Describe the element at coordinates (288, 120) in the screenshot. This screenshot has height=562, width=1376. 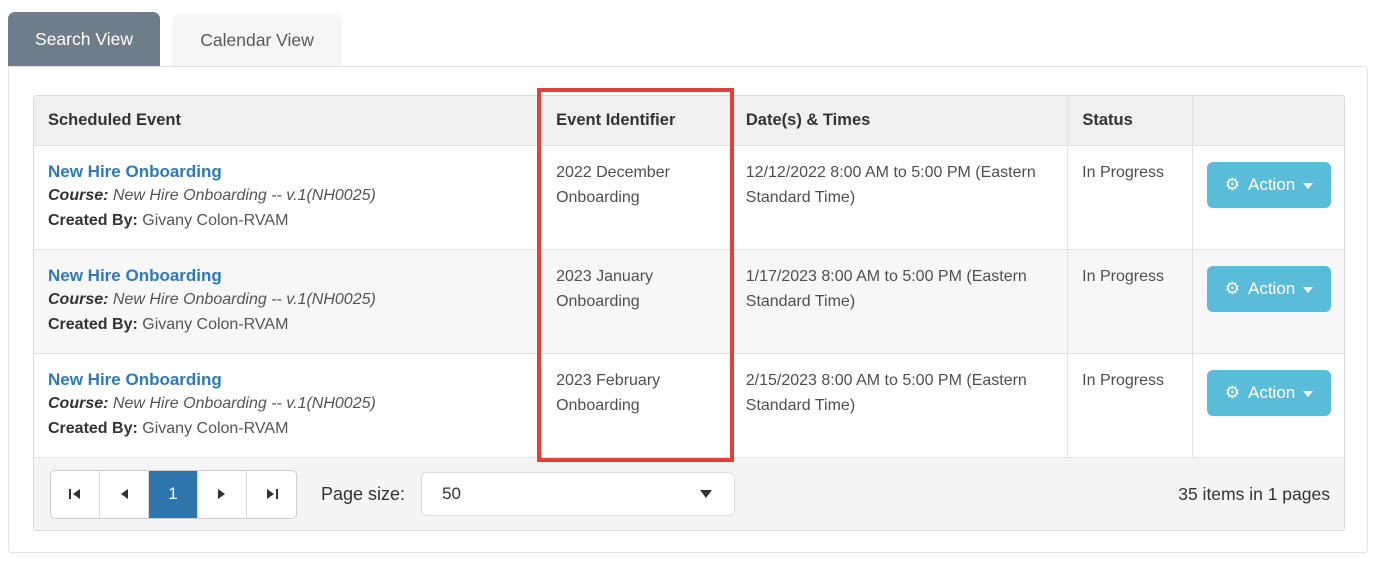
I see `header-scheduled-event: Scheduled Event` at that location.